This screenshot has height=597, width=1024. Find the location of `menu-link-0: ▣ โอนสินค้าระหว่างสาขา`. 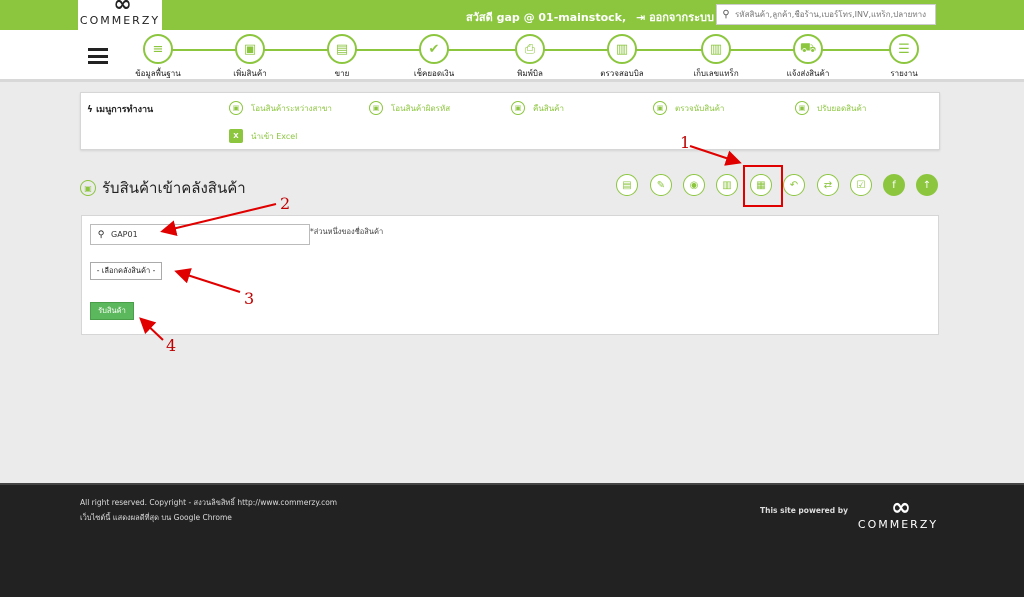

menu-link-0: ▣ โอนสินค้าระหว่างสาขา is located at coordinates (280, 108).